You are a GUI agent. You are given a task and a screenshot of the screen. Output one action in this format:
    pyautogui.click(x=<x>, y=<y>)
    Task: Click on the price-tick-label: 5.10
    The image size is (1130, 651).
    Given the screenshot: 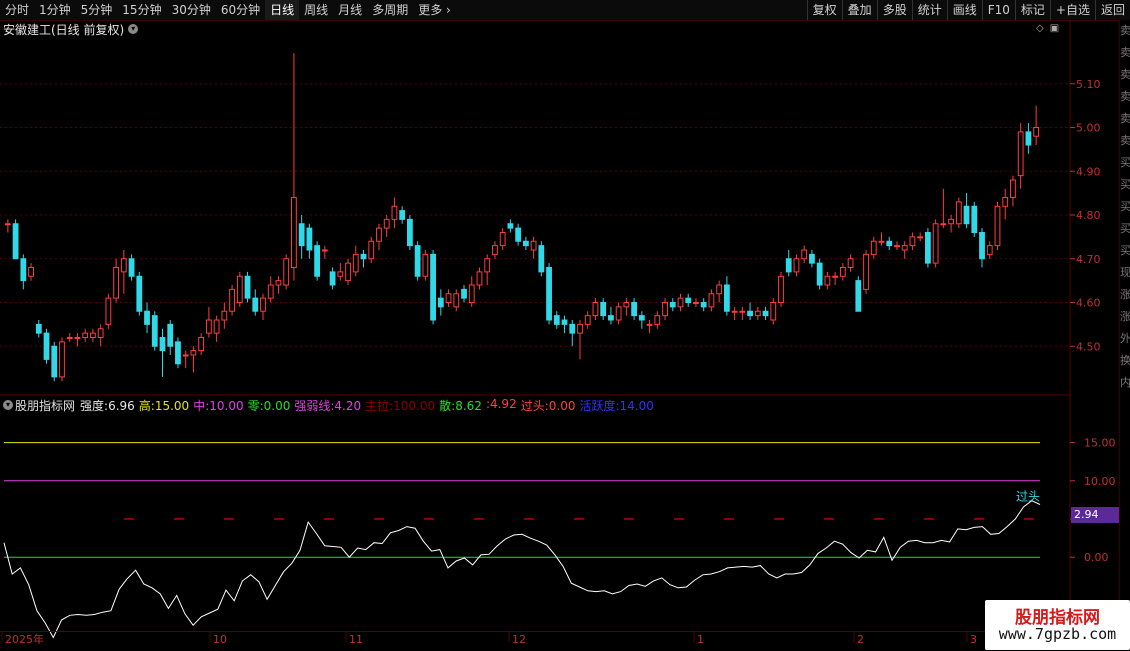 What is the action you would take?
    pyautogui.click(x=1088, y=84)
    